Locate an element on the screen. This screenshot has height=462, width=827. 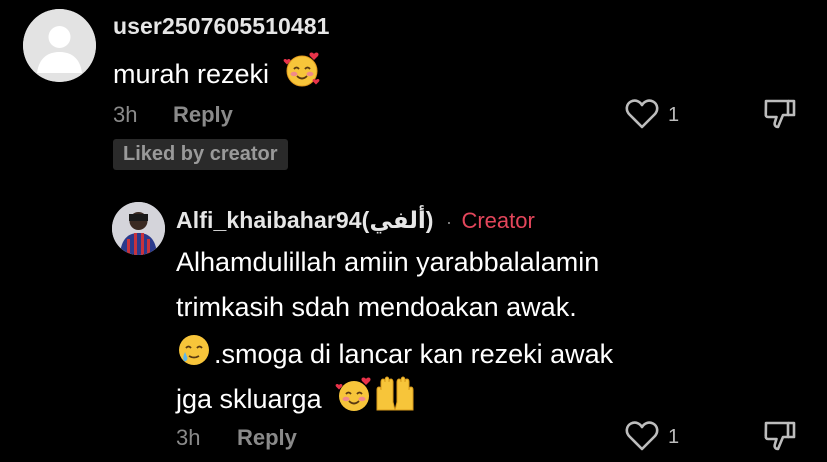
reply-timestamp: 3h is located at coordinates (188, 437).